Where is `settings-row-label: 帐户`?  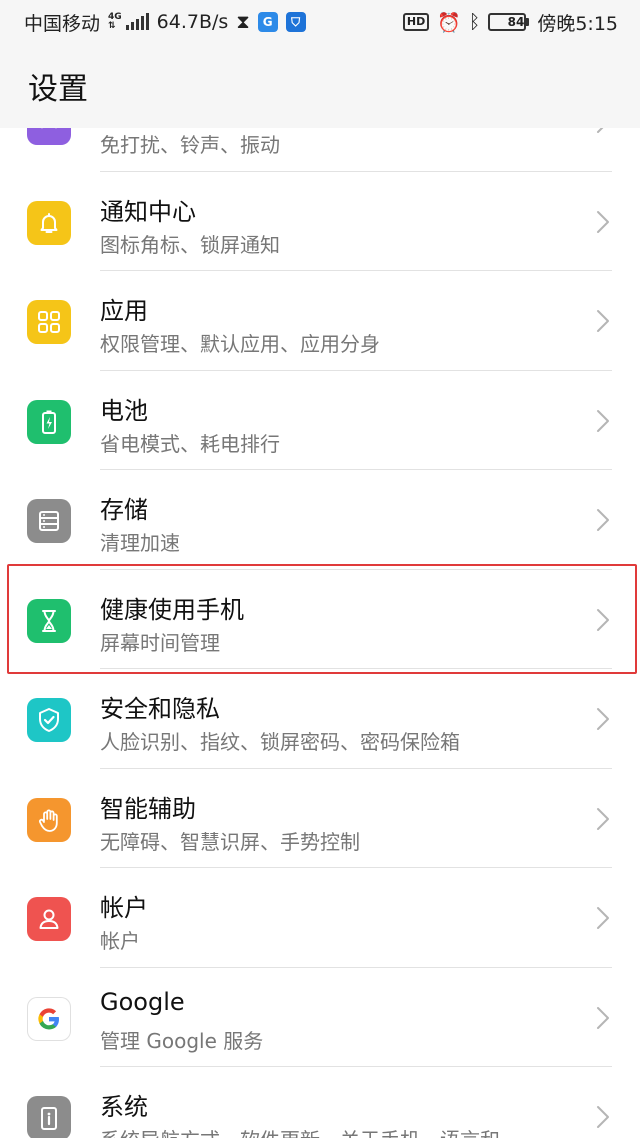 settings-row-label: 帐户 is located at coordinates (124, 908).